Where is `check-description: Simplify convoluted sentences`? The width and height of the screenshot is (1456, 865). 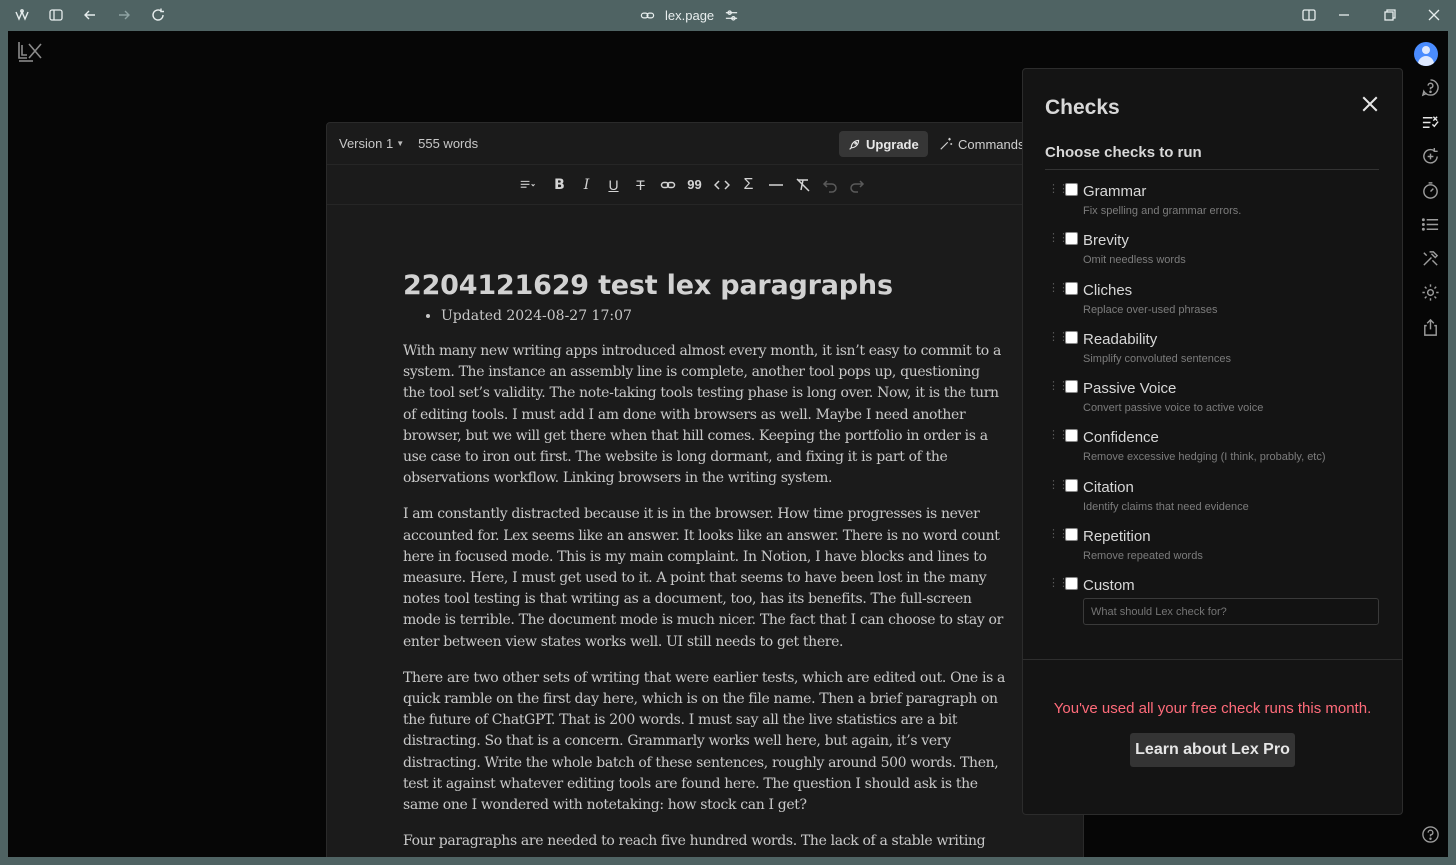 check-description: Simplify convoluted sentences is located at coordinates (1157, 358).